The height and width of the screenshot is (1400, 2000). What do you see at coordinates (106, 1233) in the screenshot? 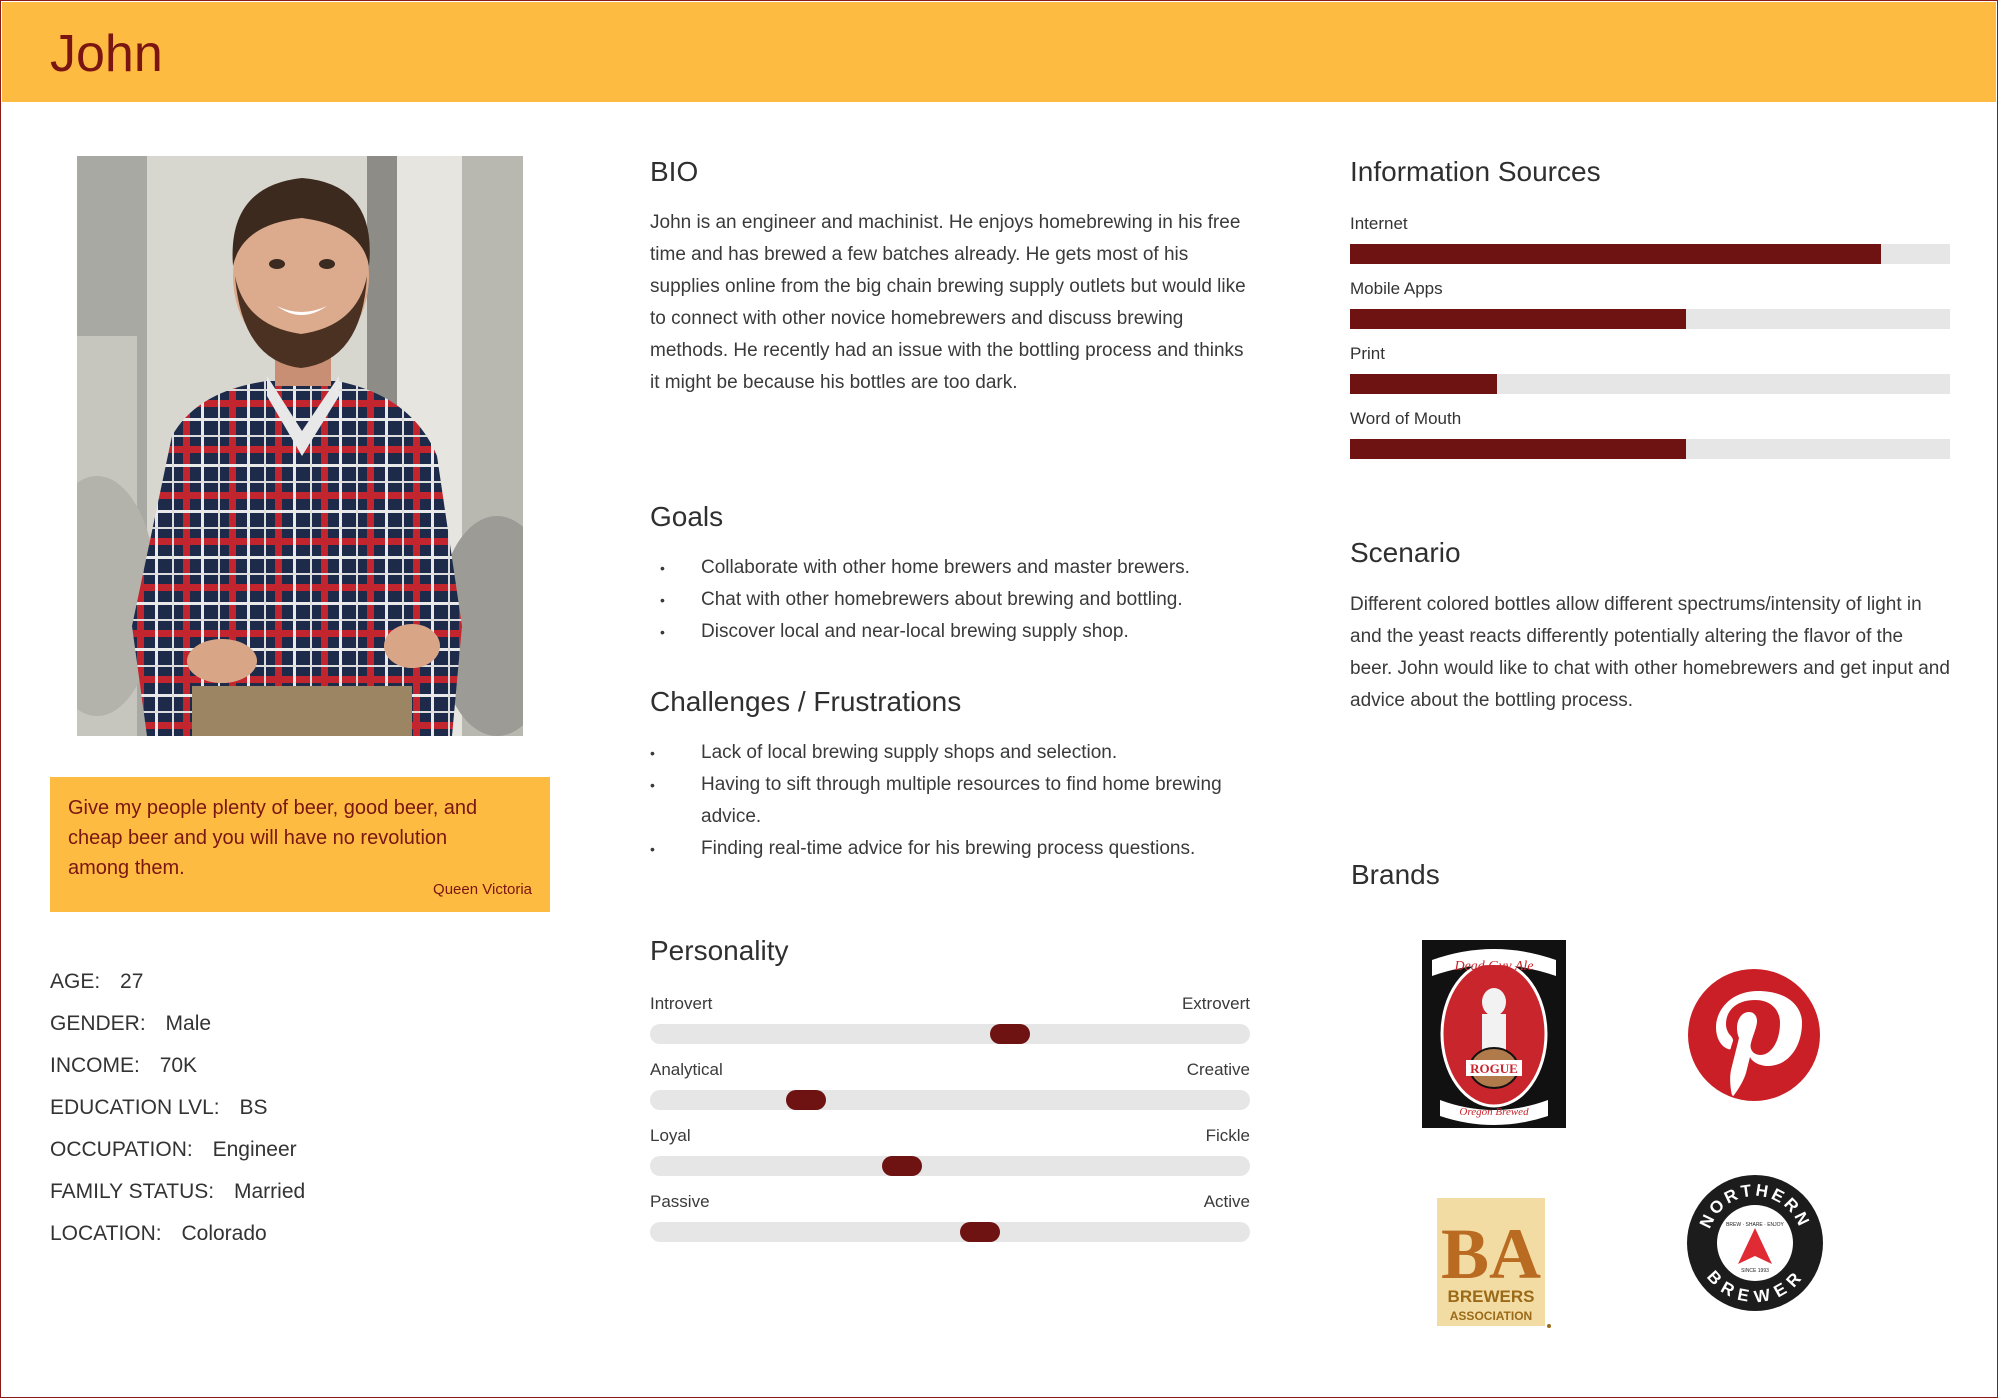
I see `demographic-label: LOCATION:` at bounding box center [106, 1233].